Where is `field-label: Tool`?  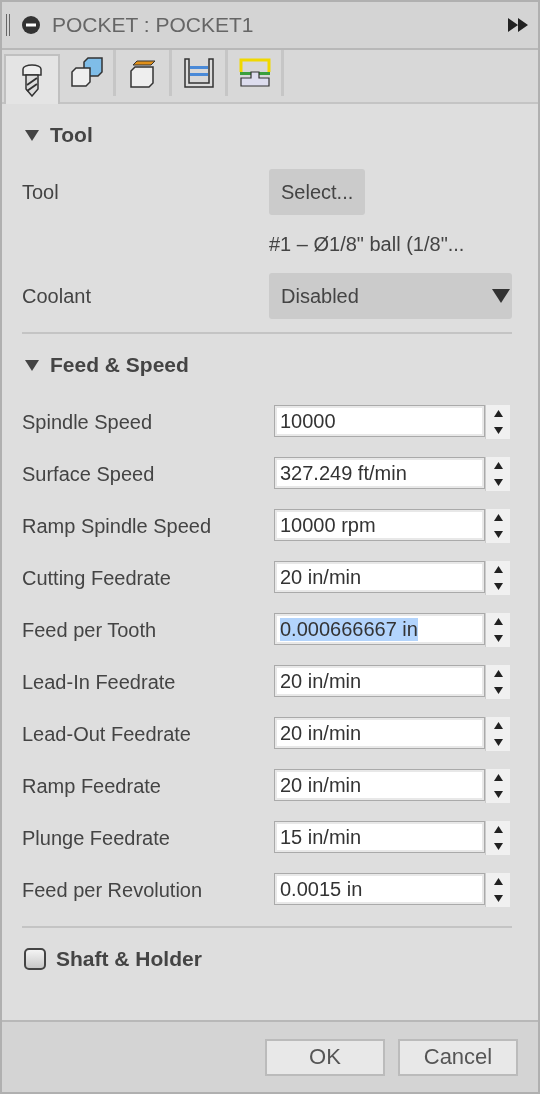 field-label: Tool is located at coordinates (41, 192).